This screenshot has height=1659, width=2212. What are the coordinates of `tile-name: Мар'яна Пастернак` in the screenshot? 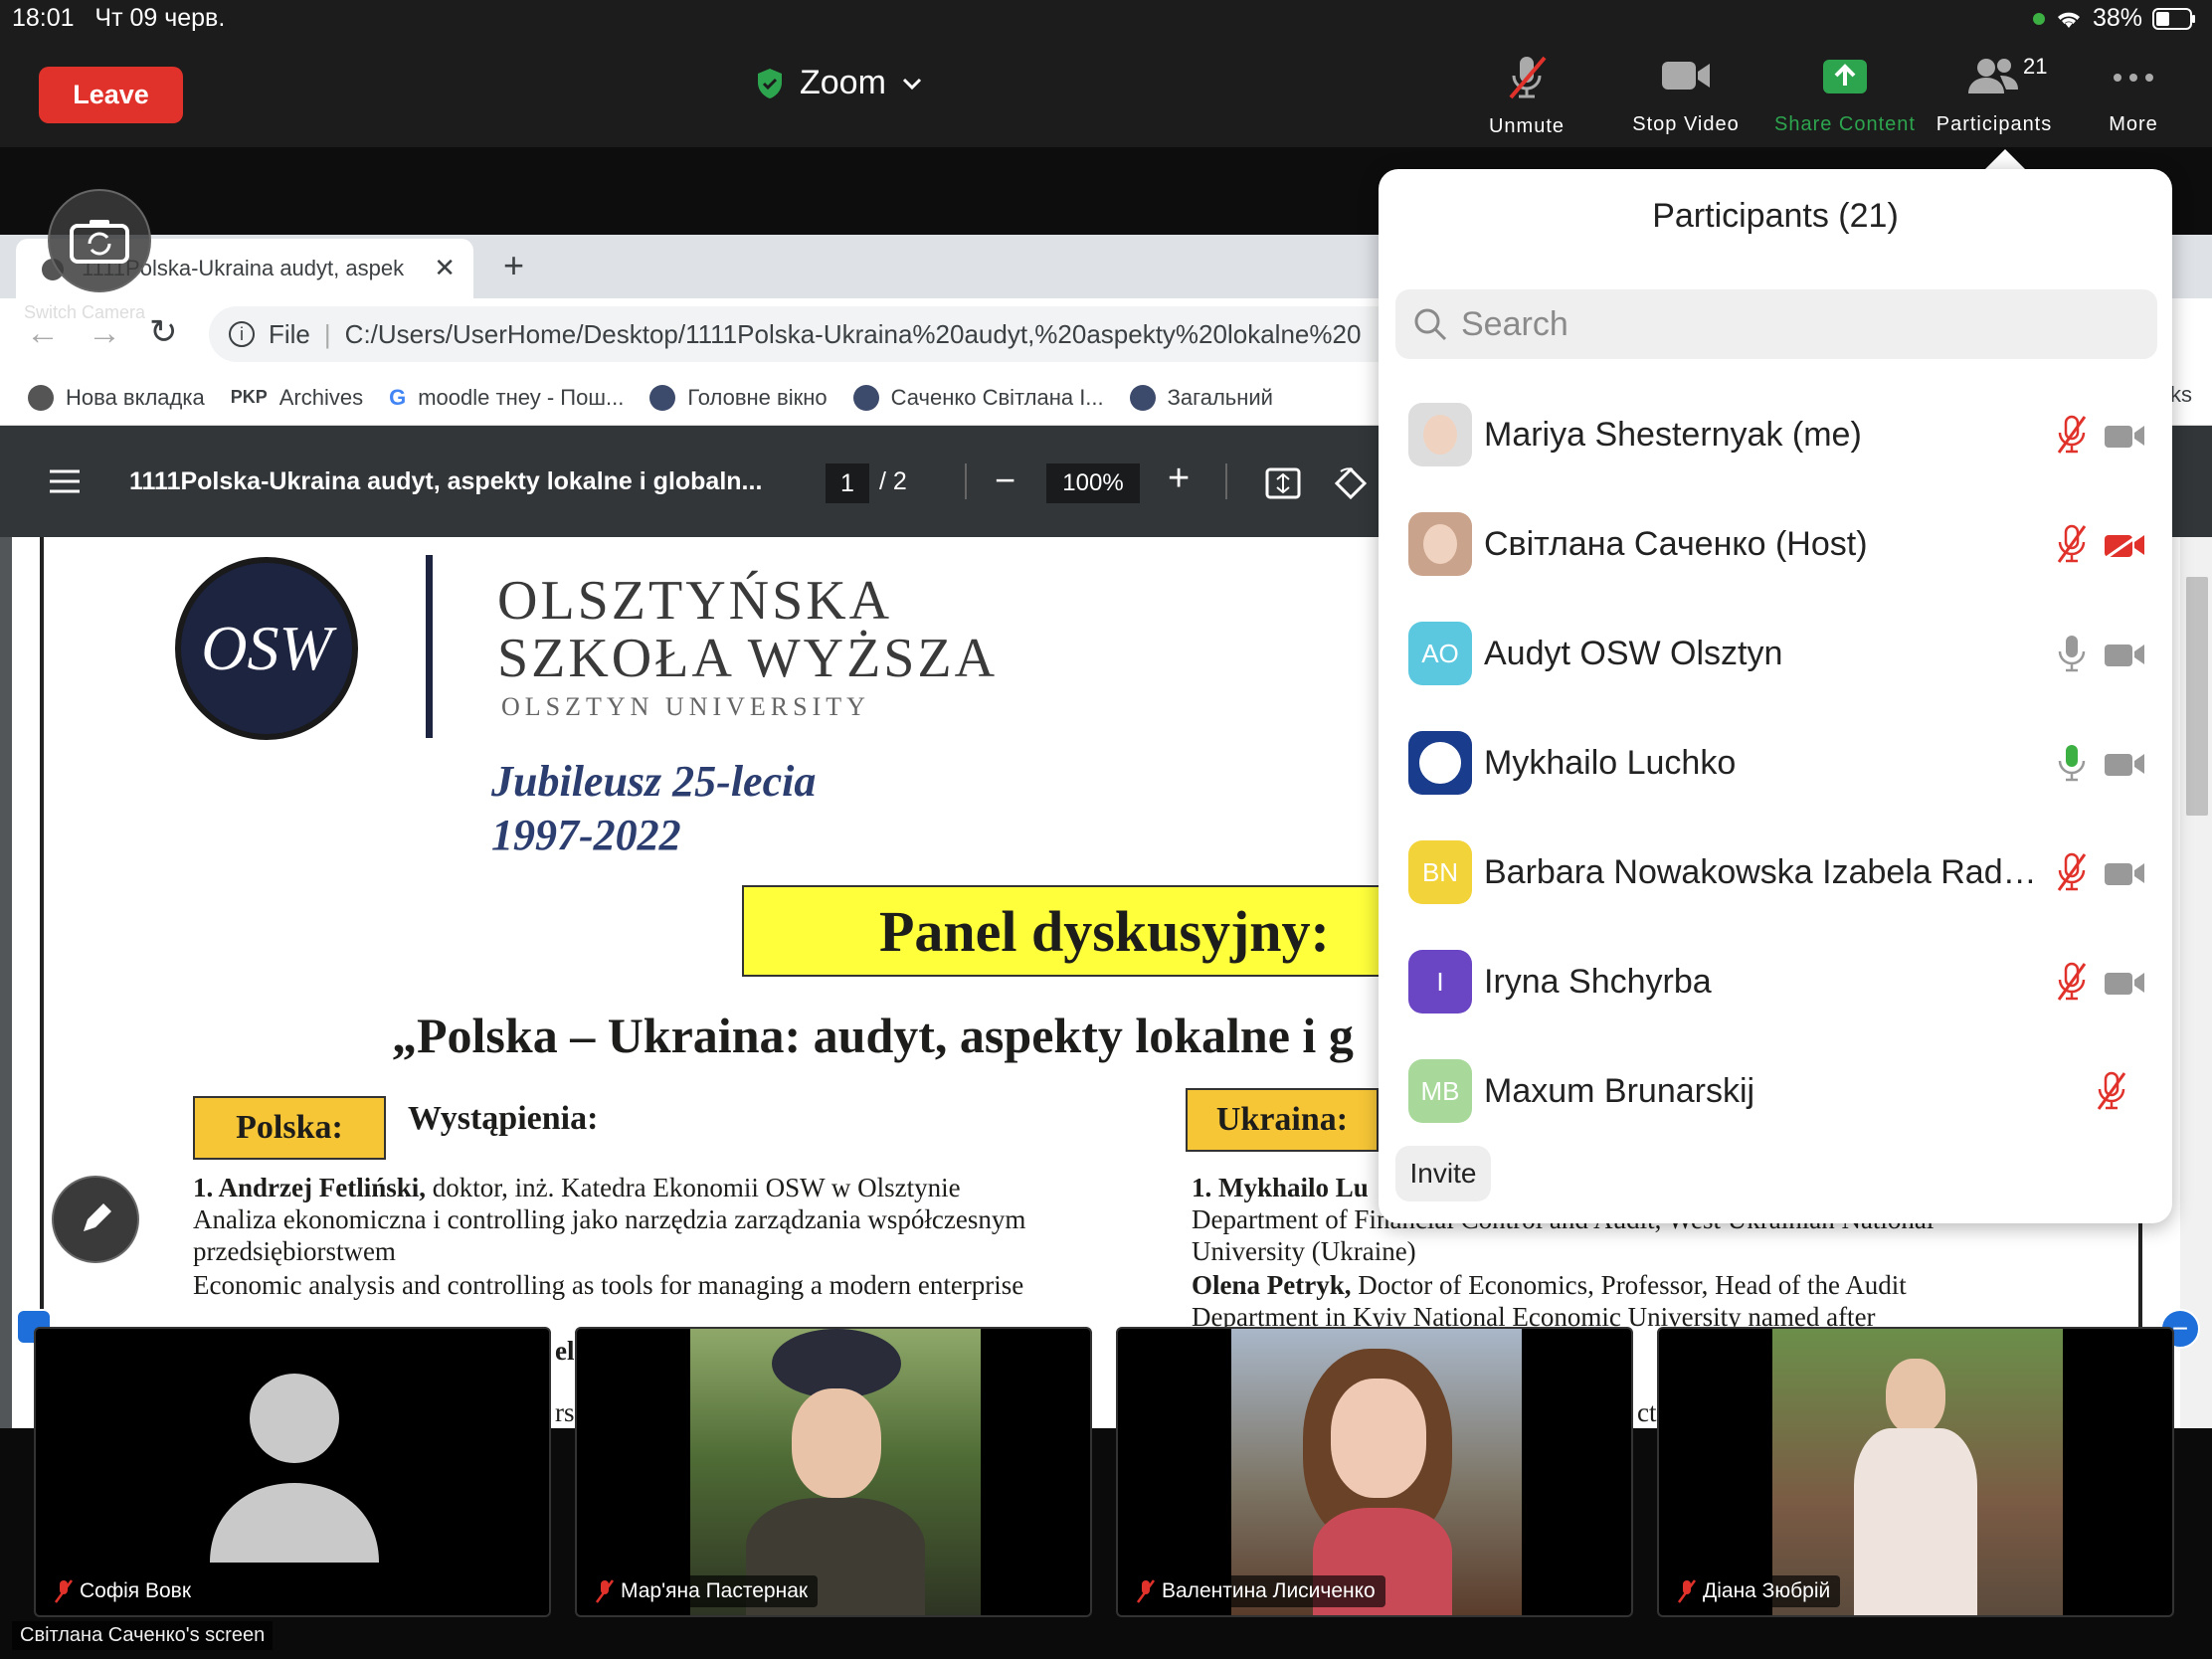 It's located at (703, 1592).